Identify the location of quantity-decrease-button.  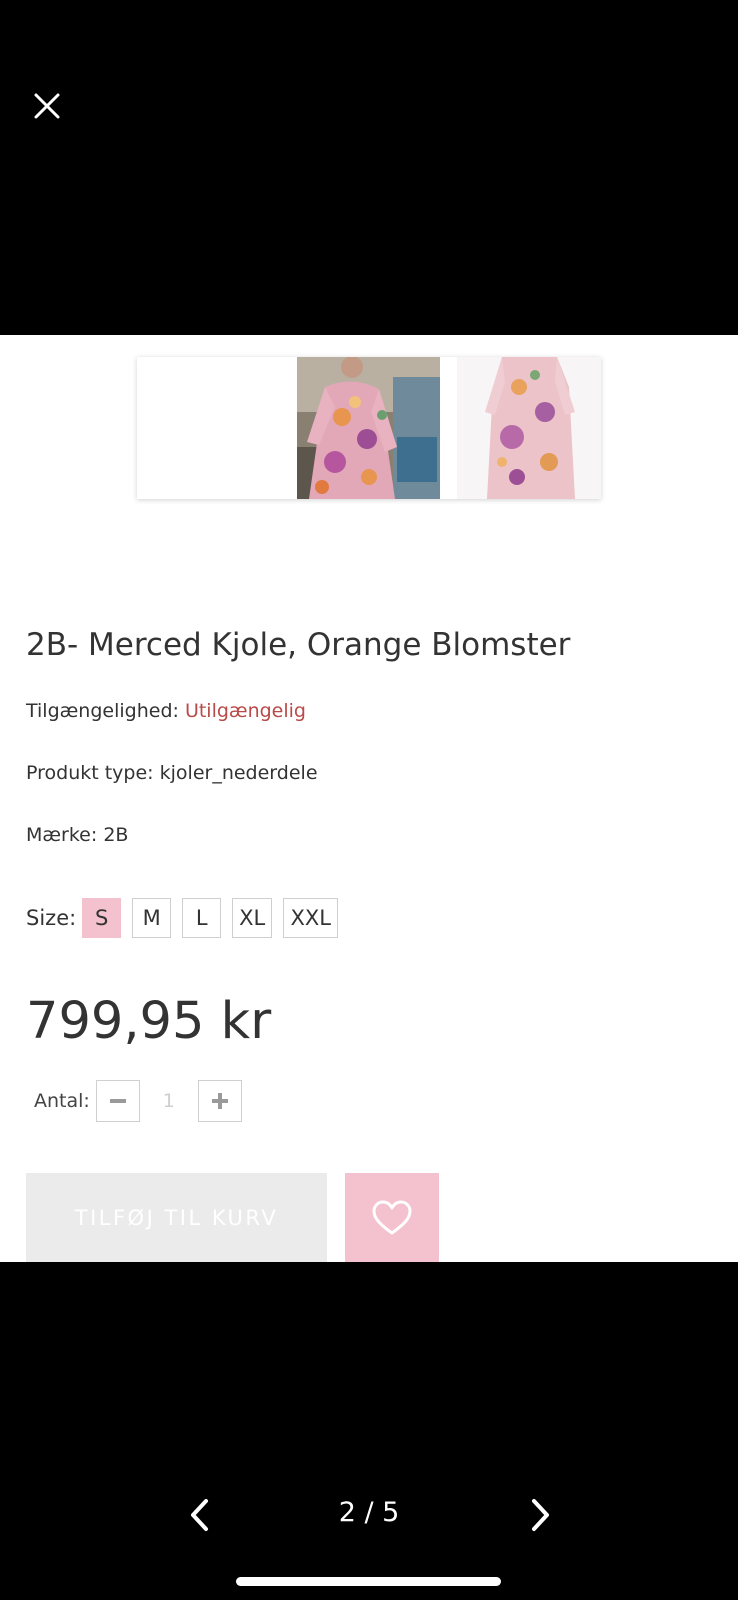
(117, 1101).